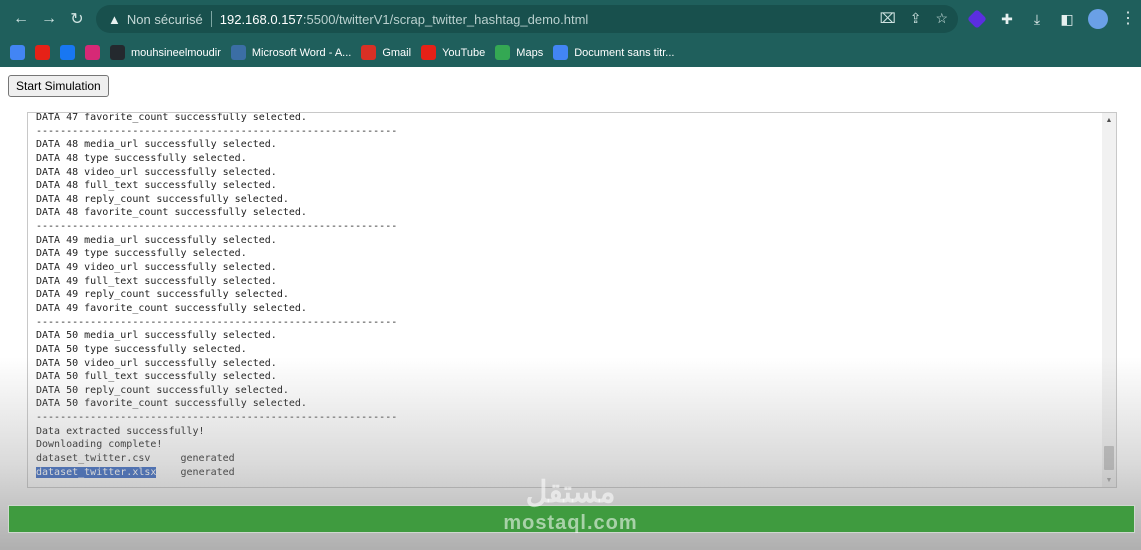 The width and height of the screenshot is (1141, 550). What do you see at coordinates (211, 19) in the screenshot?
I see `address-divider` at bounding box center [211, 19].